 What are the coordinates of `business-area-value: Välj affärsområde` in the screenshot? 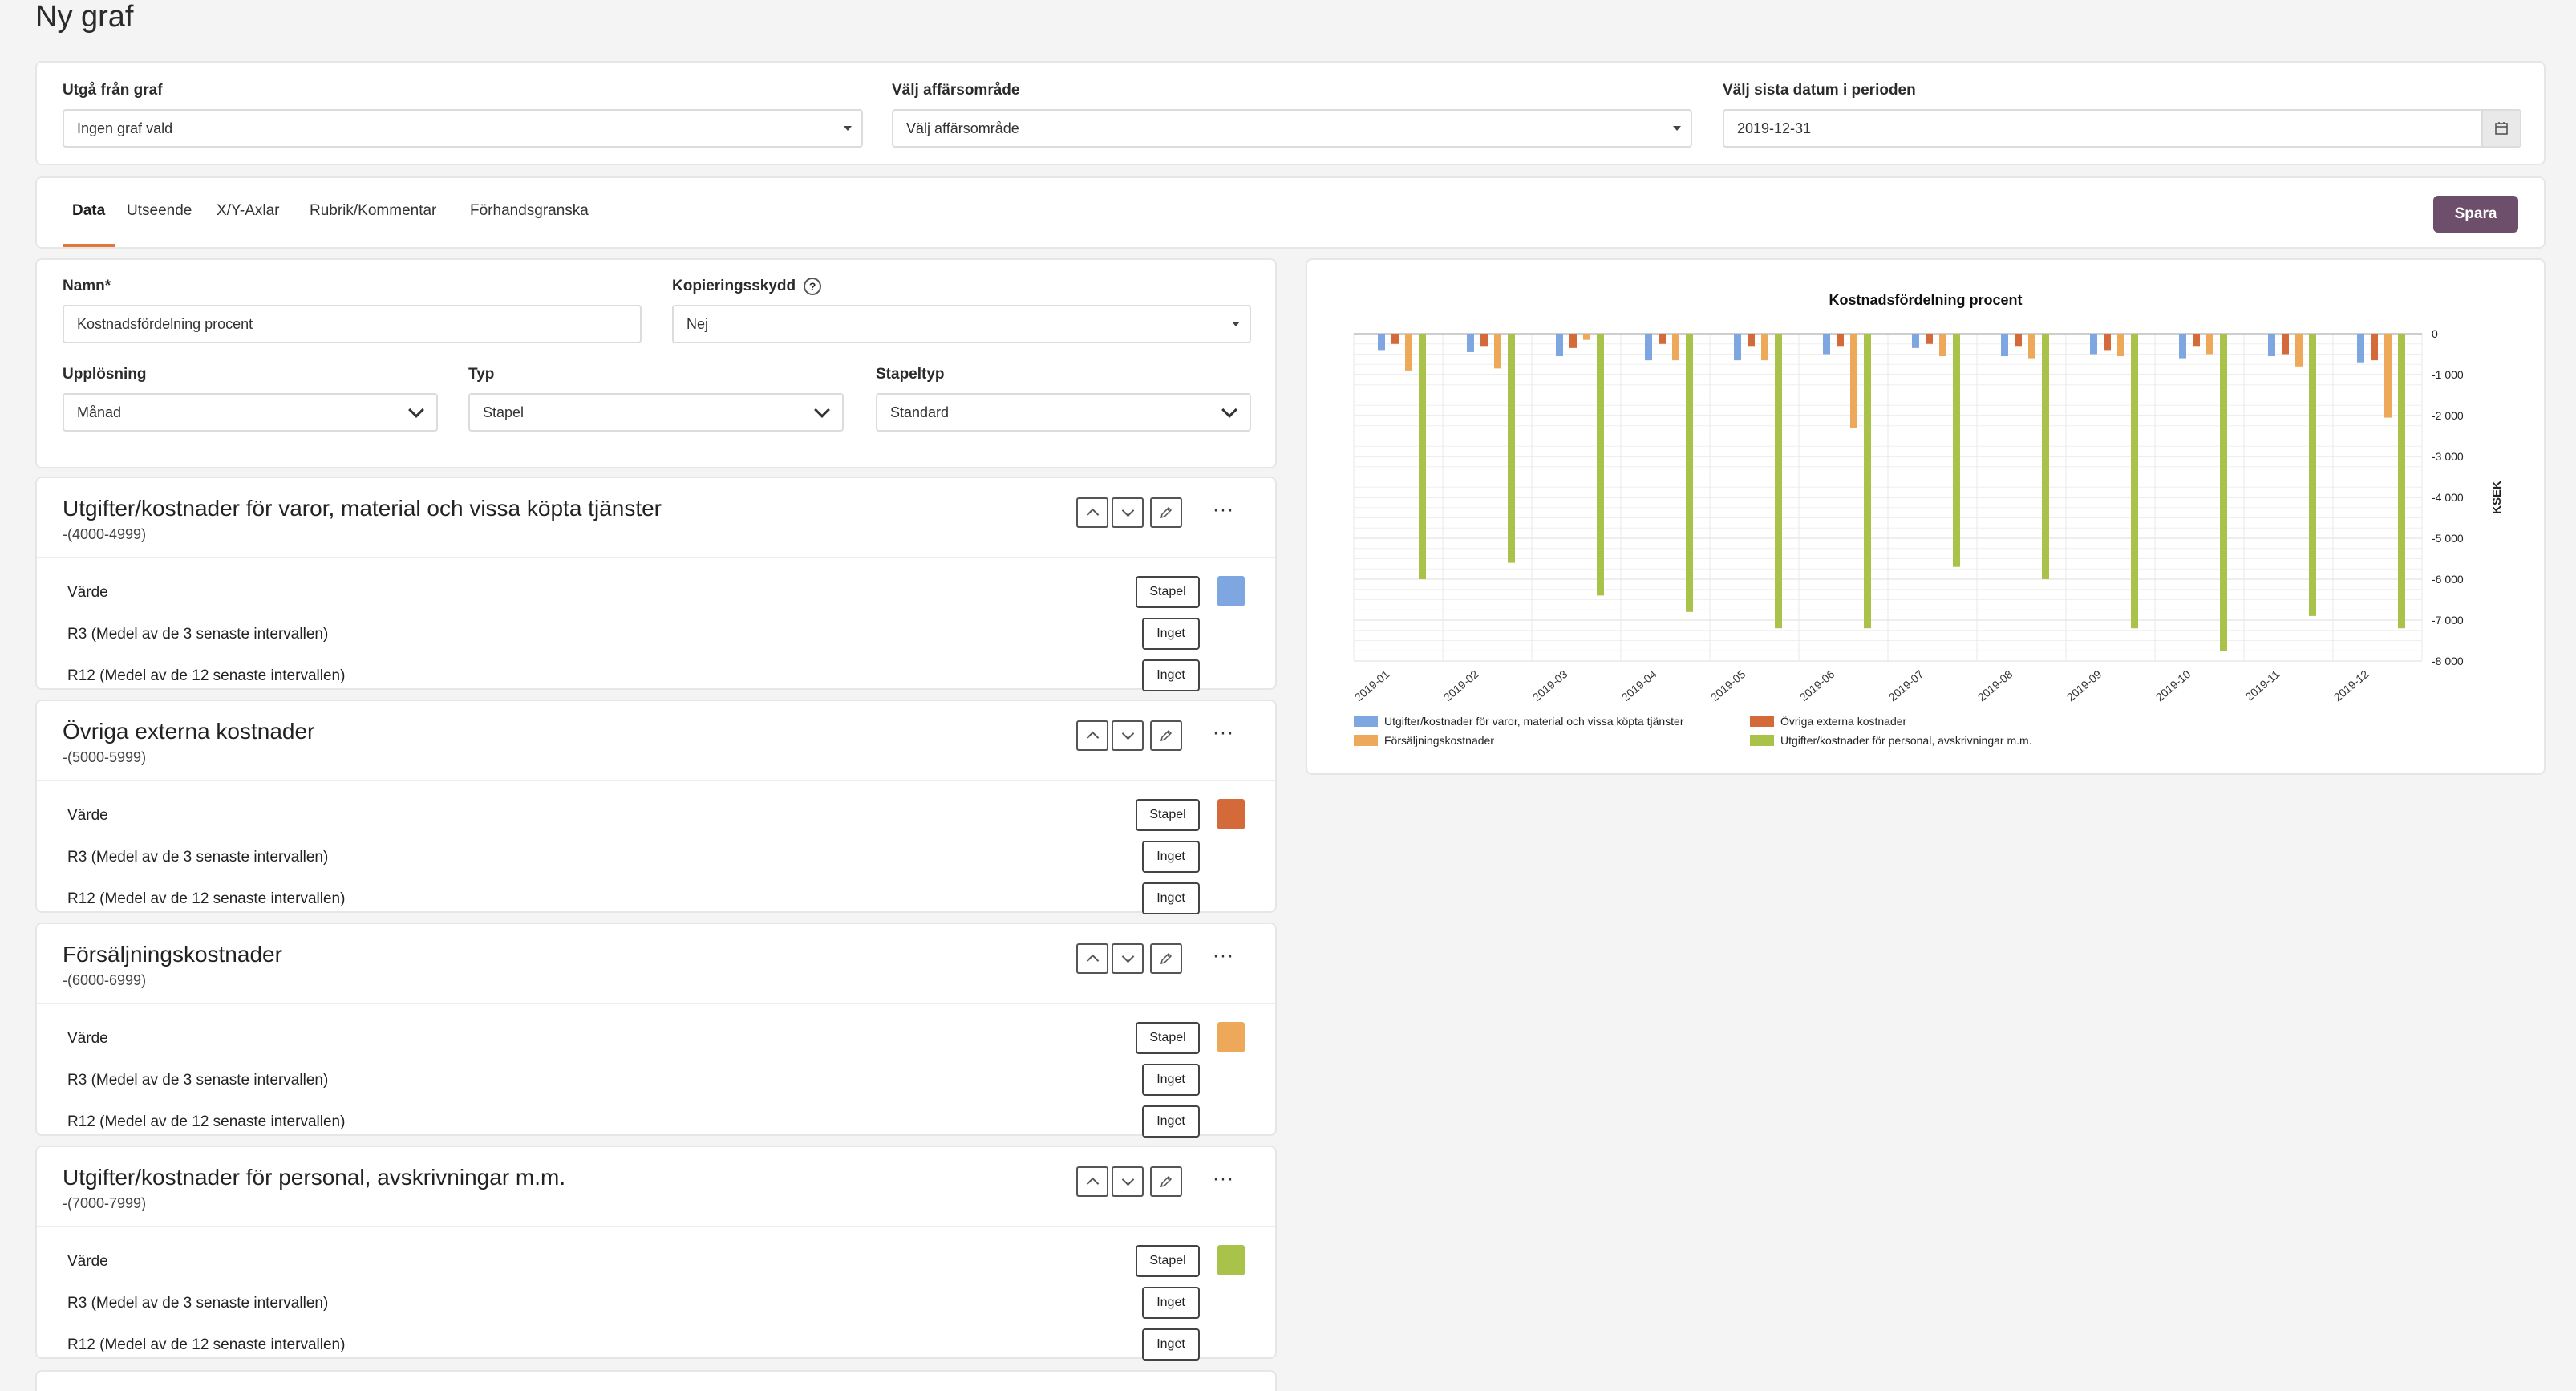 It's located at (963, 128).